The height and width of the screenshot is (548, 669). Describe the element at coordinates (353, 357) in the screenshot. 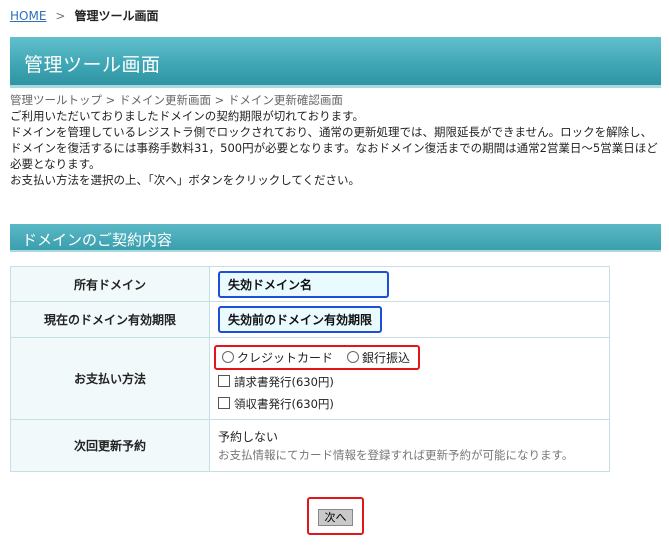

I see `bank-transfer-radio` at that location.